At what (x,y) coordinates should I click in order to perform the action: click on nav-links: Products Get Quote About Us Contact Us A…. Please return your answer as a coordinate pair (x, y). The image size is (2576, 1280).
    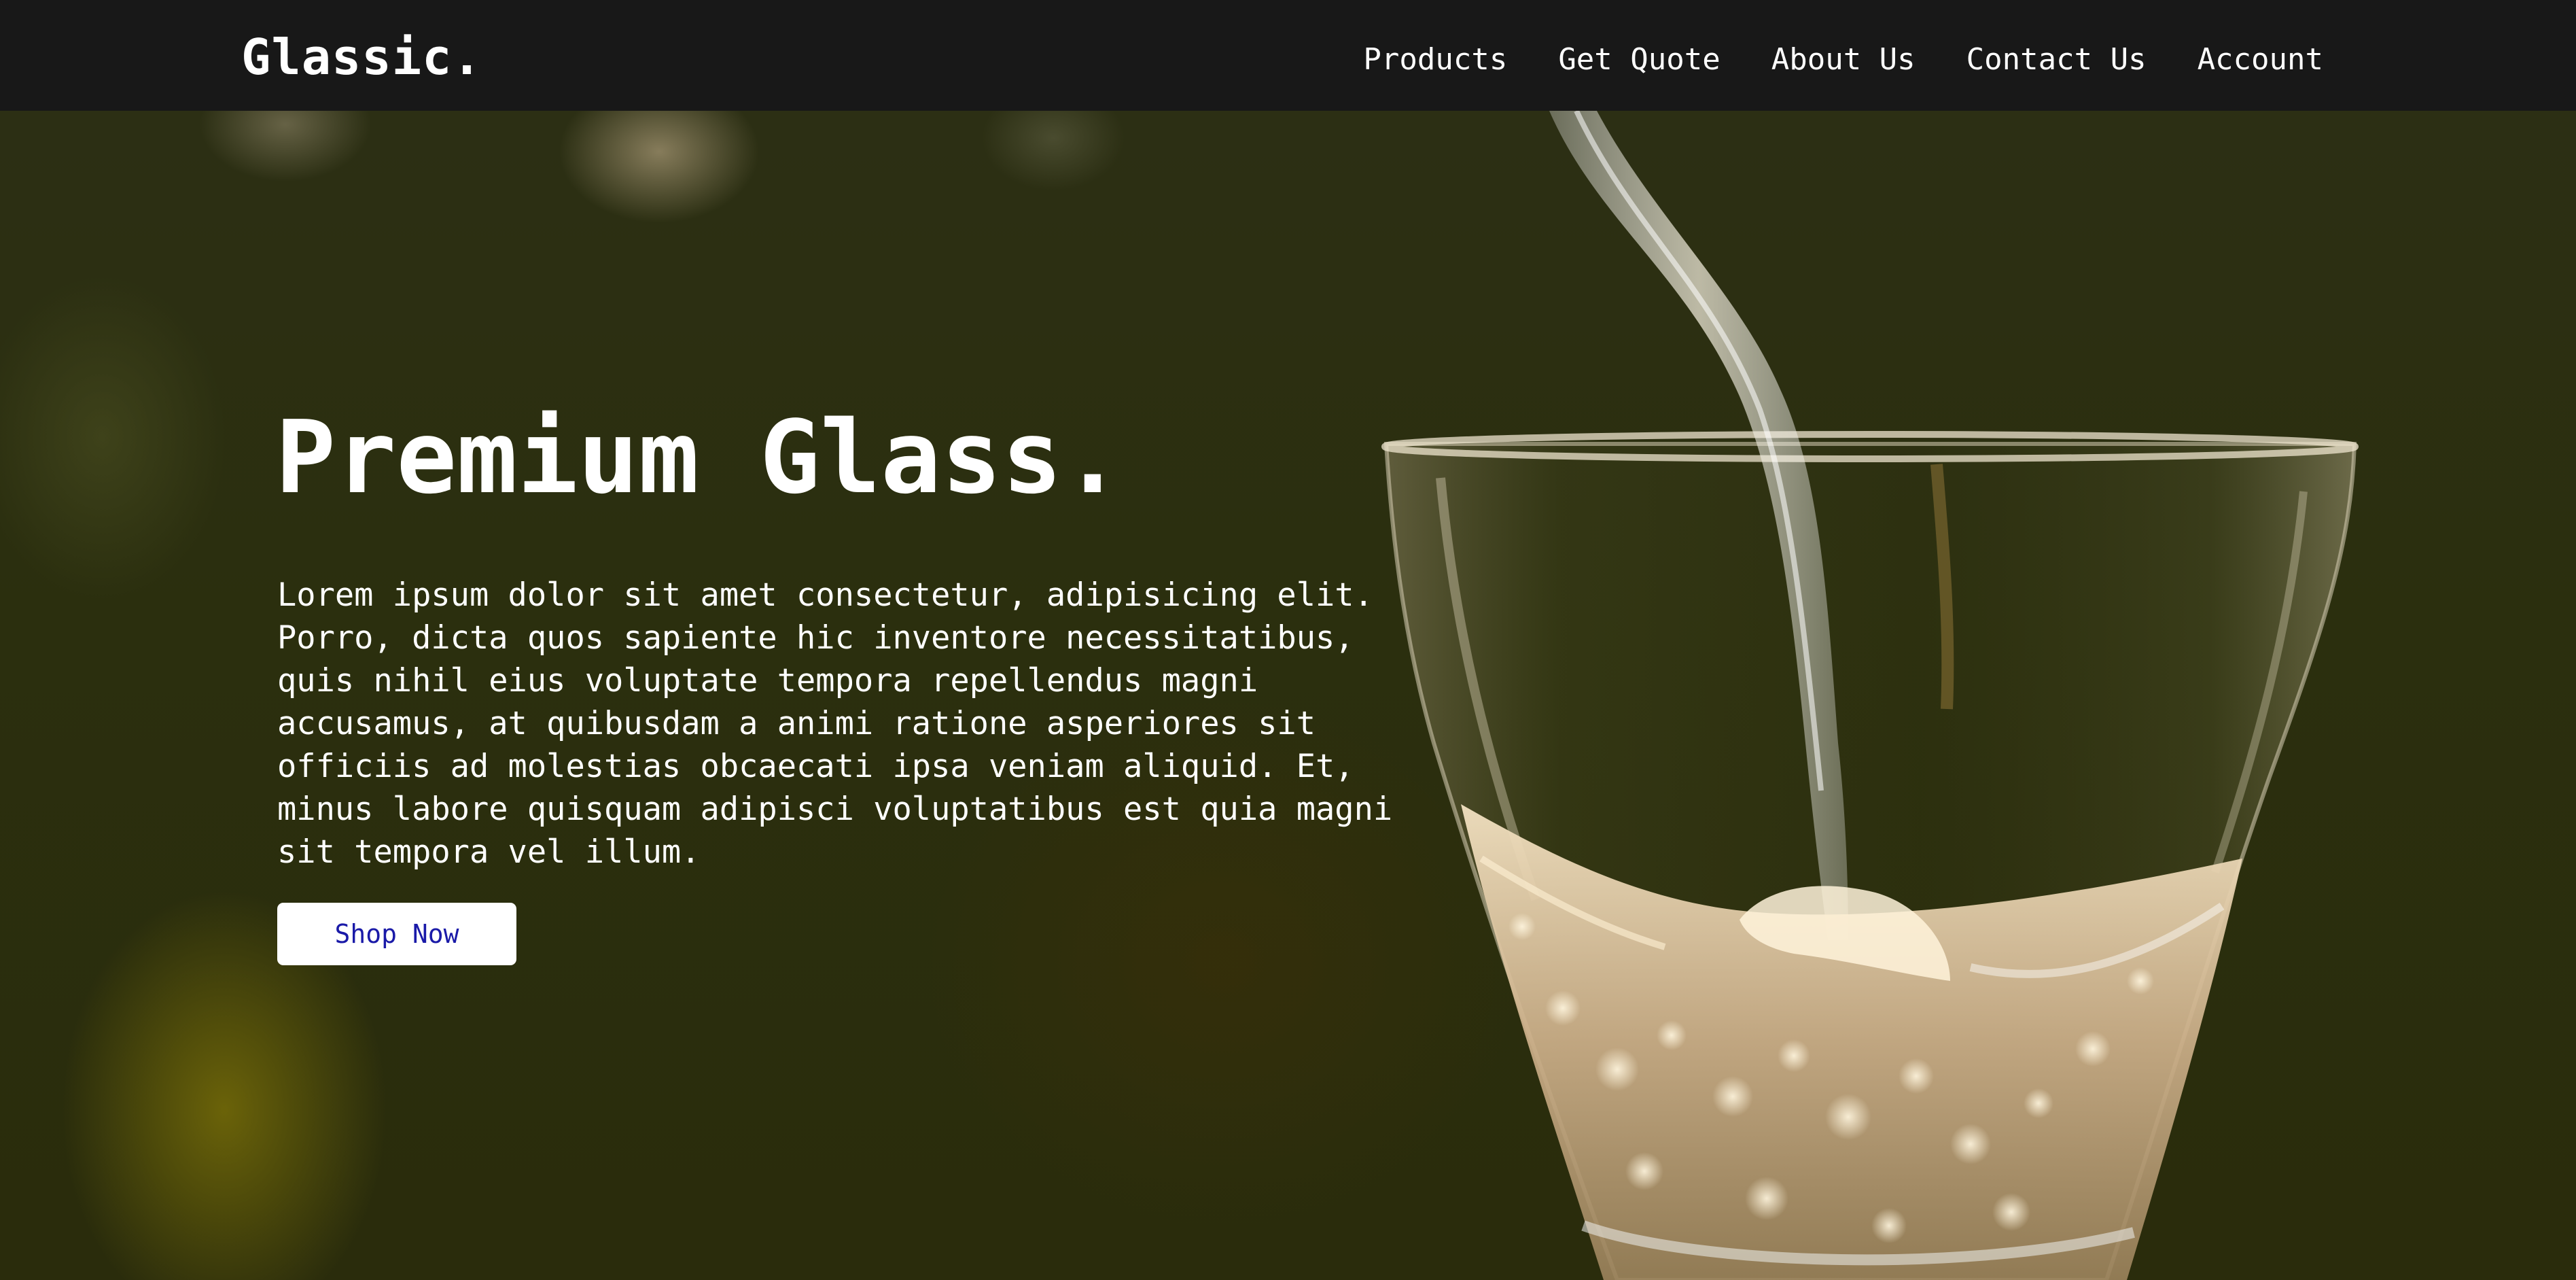
    Looking at the image, I should click on (1843, 60).